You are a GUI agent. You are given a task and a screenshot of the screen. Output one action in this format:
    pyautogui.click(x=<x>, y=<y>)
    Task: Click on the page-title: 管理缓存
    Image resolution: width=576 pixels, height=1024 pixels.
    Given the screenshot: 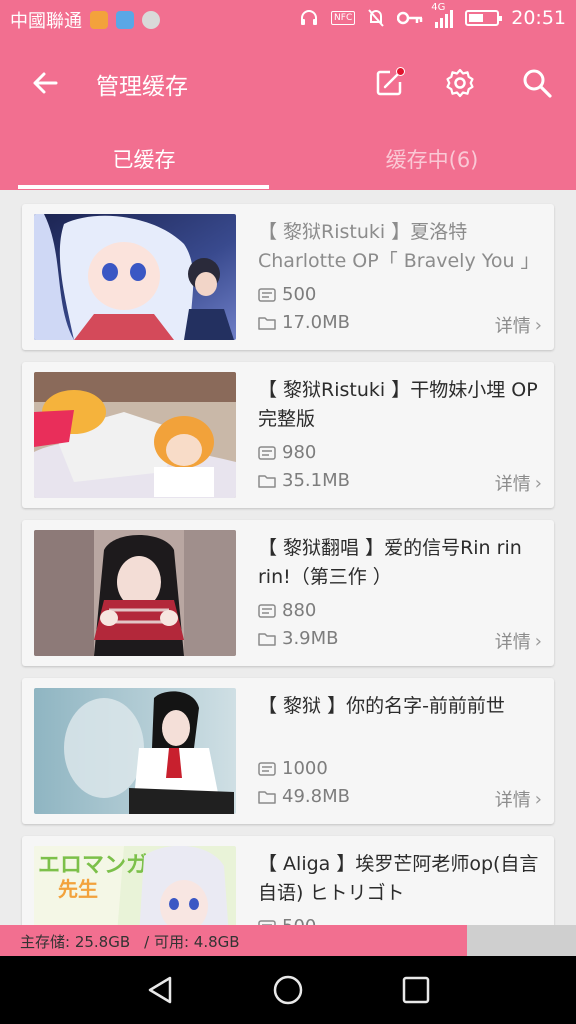 What is the action you would take?
    pyautogui.click(x=142, y=87)
    